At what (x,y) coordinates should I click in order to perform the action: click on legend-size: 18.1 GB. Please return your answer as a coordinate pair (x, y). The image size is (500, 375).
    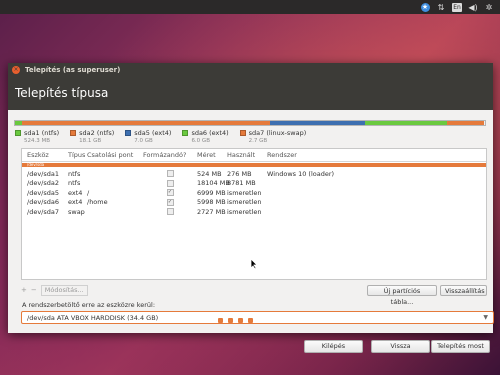
    Looking at the image, I should click on (90, 141).